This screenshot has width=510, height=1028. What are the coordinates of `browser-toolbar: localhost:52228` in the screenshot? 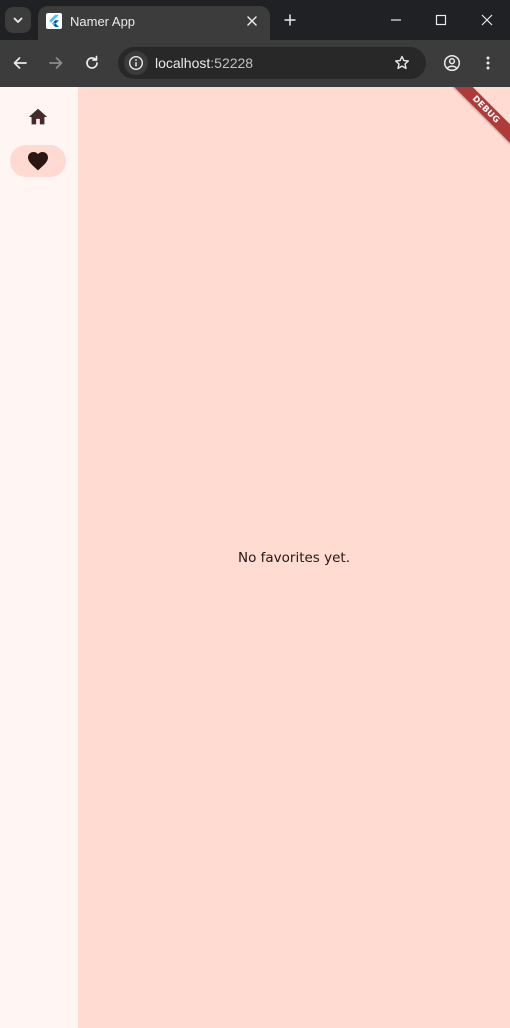 It's located at (255, 63).